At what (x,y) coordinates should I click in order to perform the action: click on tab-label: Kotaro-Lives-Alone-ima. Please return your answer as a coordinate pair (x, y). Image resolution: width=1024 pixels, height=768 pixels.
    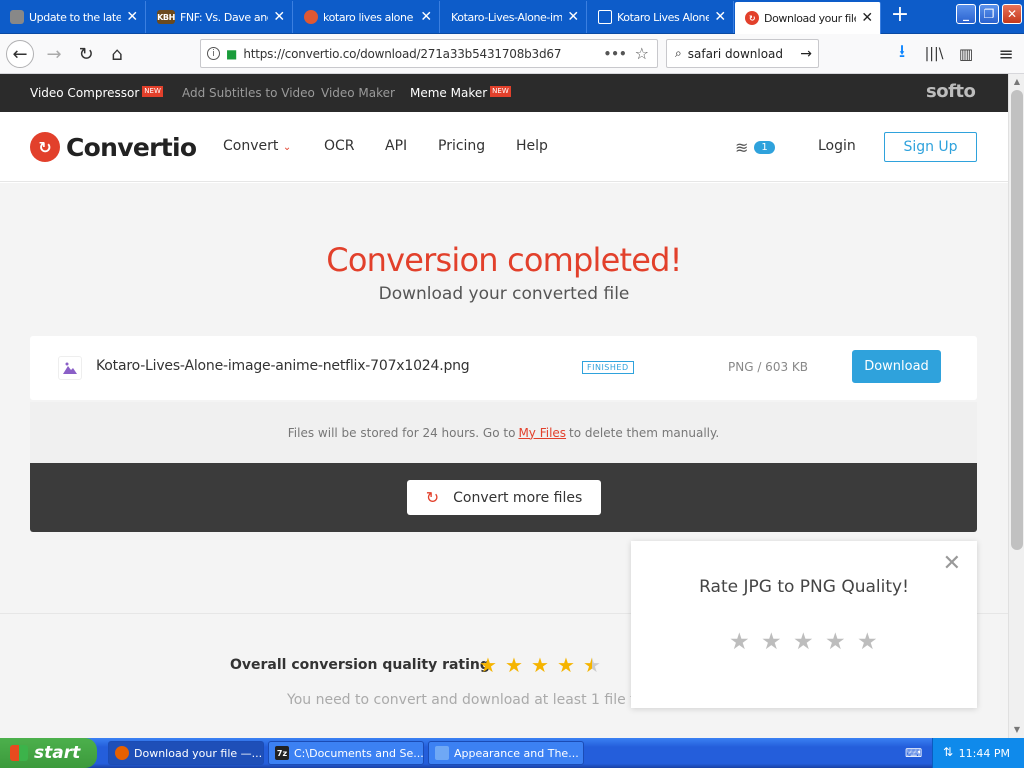
    Looking at the image, I should click on (506, 17).